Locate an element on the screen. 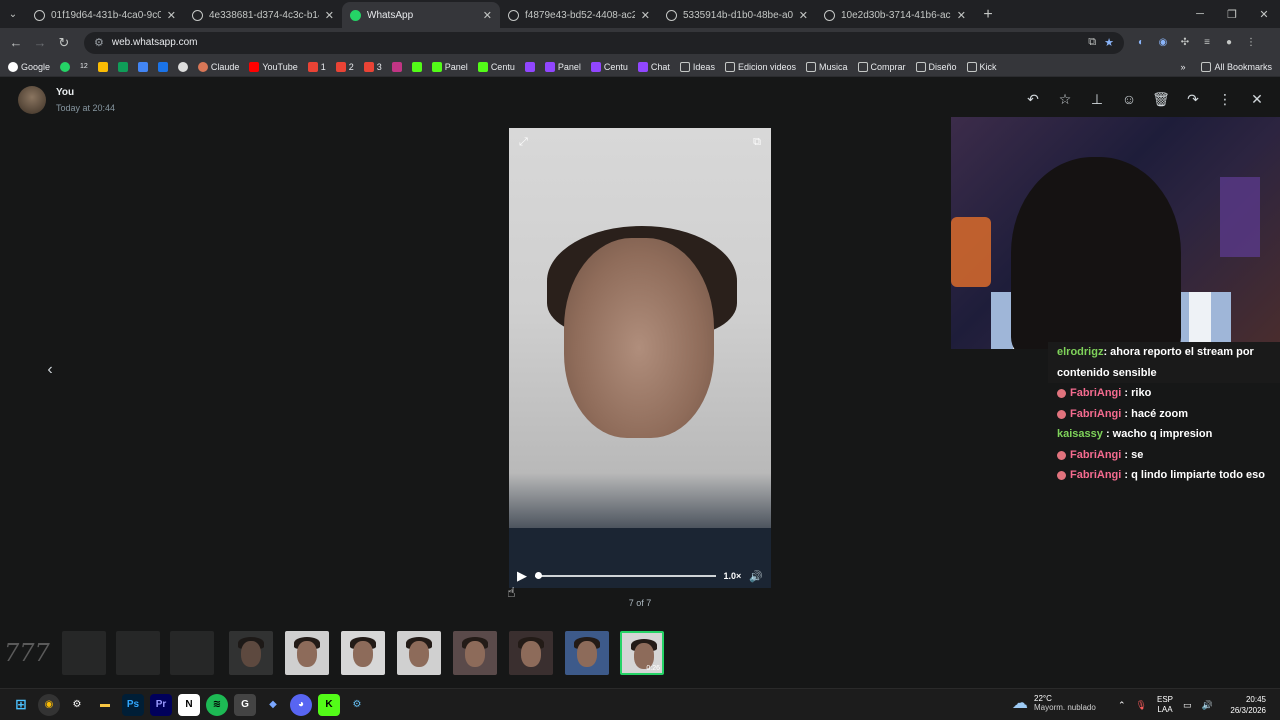  microphone-icon: 🎙 is located at coordinates (1141, 705).